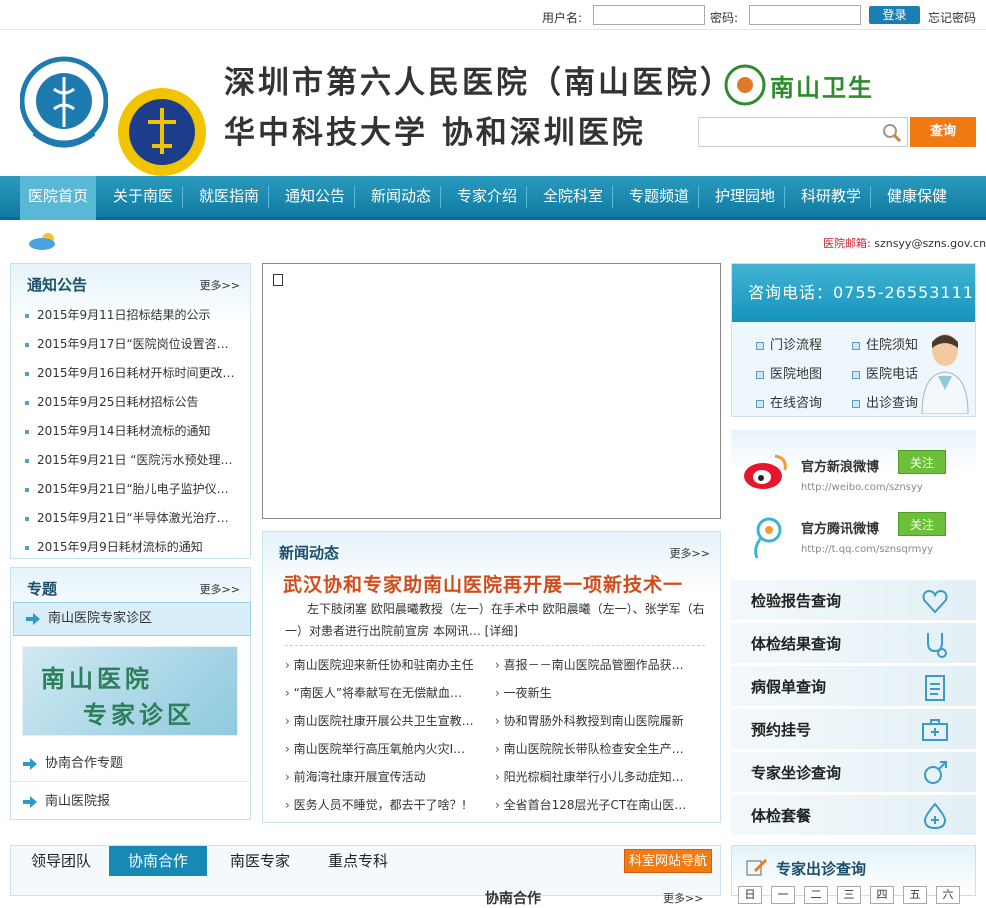  I want to click on topic-expert-zone: 南山医院专家诊区, so click(132, 619).